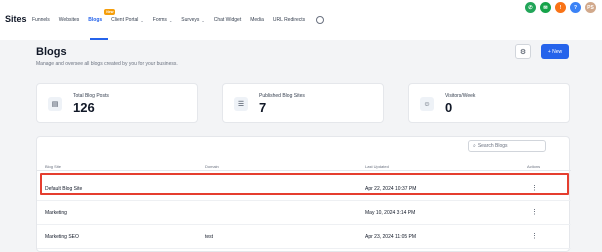  Describe the element at coordinates (492, 146) in the screenshot. I see `search-placeholder: Search Blogs` at that location.